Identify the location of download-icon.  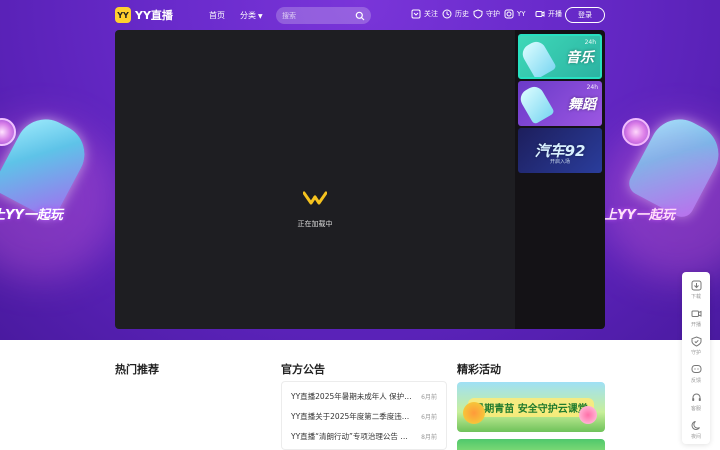
(696, 285).